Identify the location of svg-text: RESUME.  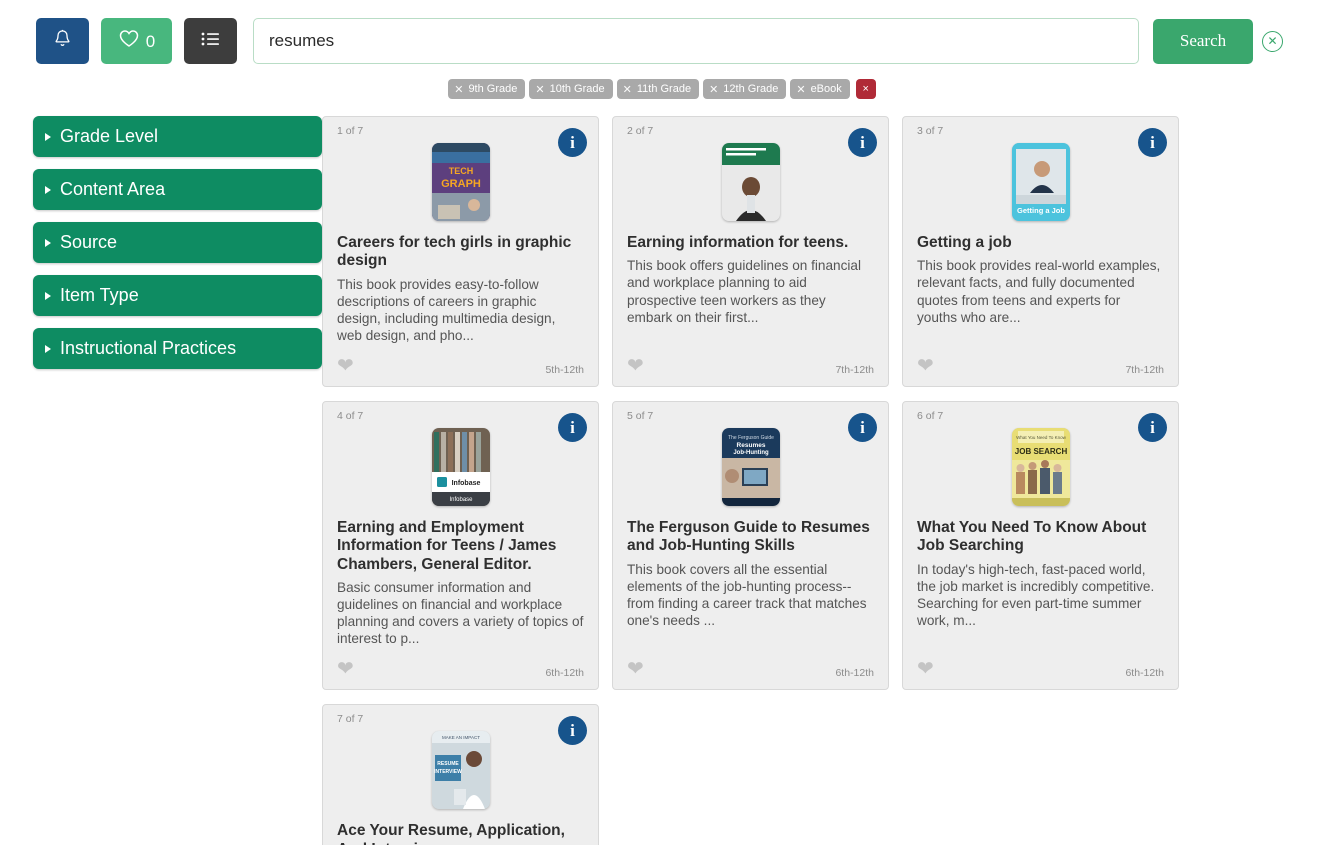
(448, 764).